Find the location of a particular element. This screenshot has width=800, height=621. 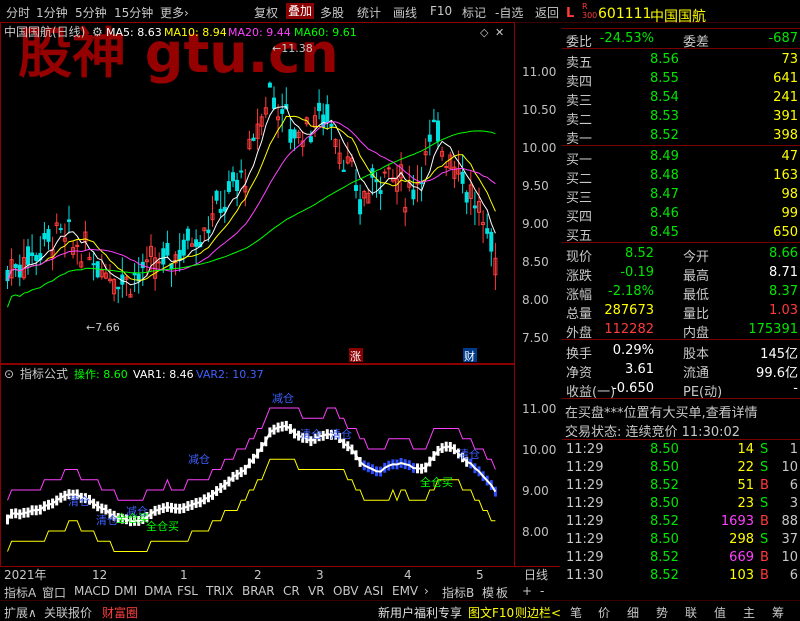

f10-graphic-link: 图文F10 is located at coordinates (491, 612).